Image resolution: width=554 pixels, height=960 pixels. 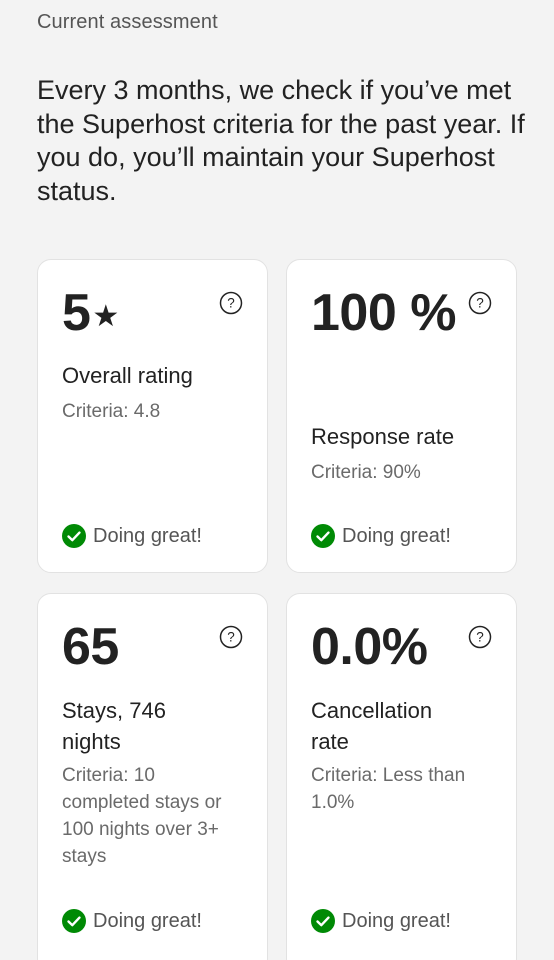 What do you see at coordinates (369, 647) in the screenshot?
I see `cancellation-rate-value: 0.0%` at bounding box center [369, 647].